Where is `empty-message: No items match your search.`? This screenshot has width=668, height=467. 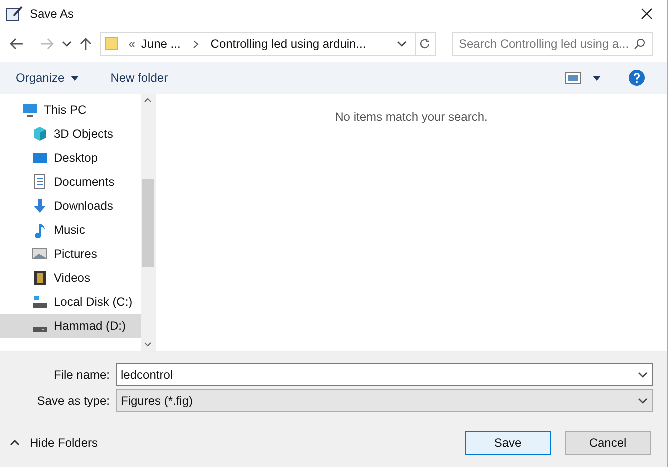 empty-message: No items match your search. is located at coordinates (411, 117).